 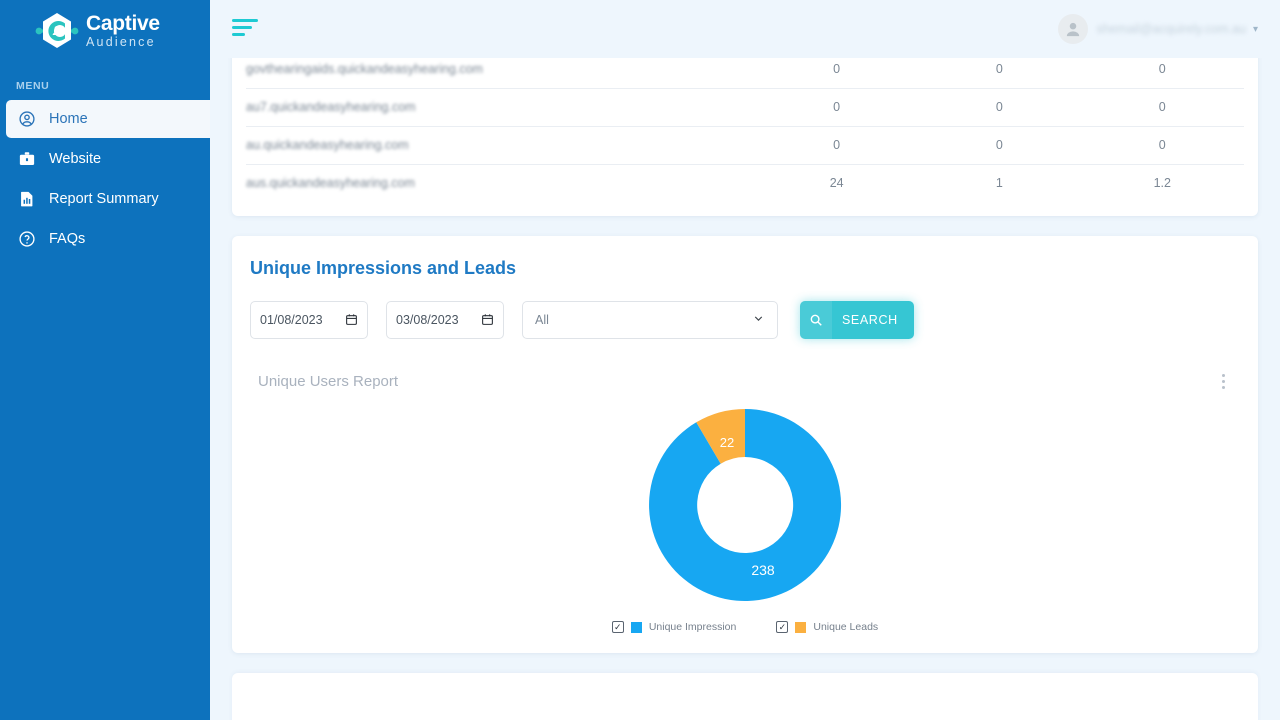 What do you see at coordinates (745, 696) in the screenshot?
I see `next-card-partial` at bounding box center [745, 696].